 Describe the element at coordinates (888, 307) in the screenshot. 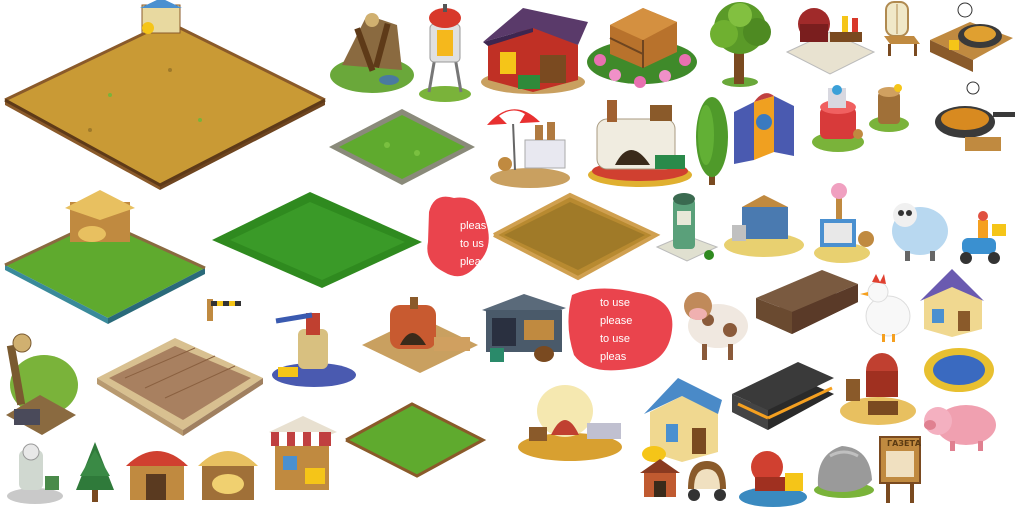

I see `chicken` at that location.